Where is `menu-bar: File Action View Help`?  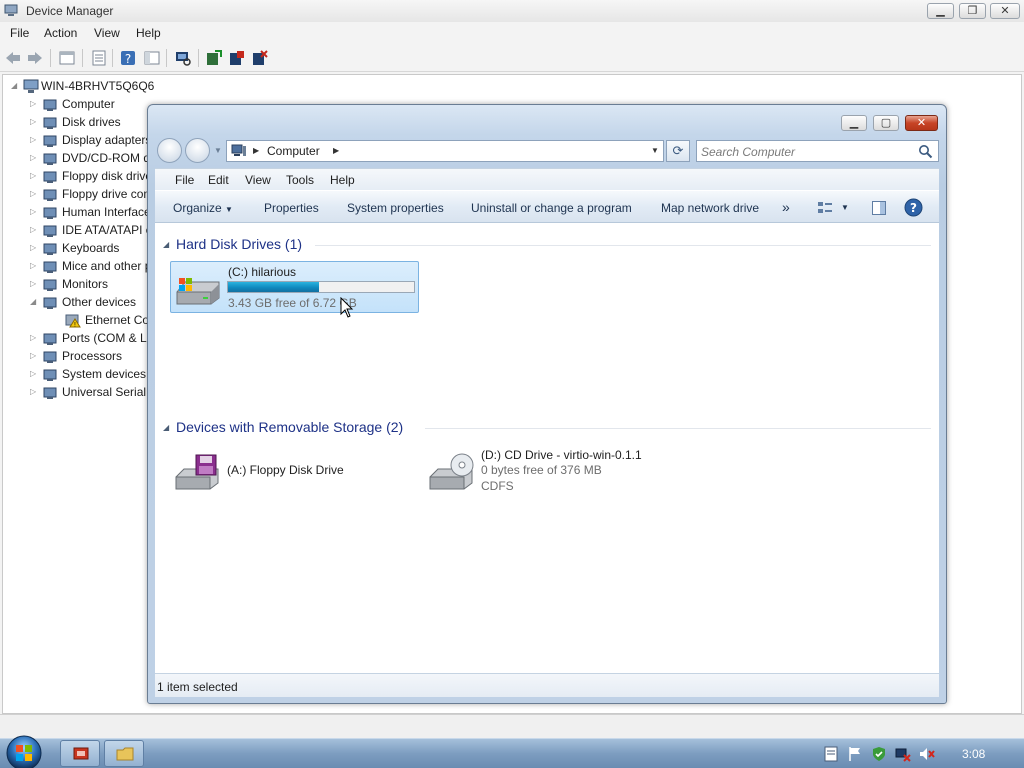 menu-bar: File Action View Help is located at coordinates (512, 33).